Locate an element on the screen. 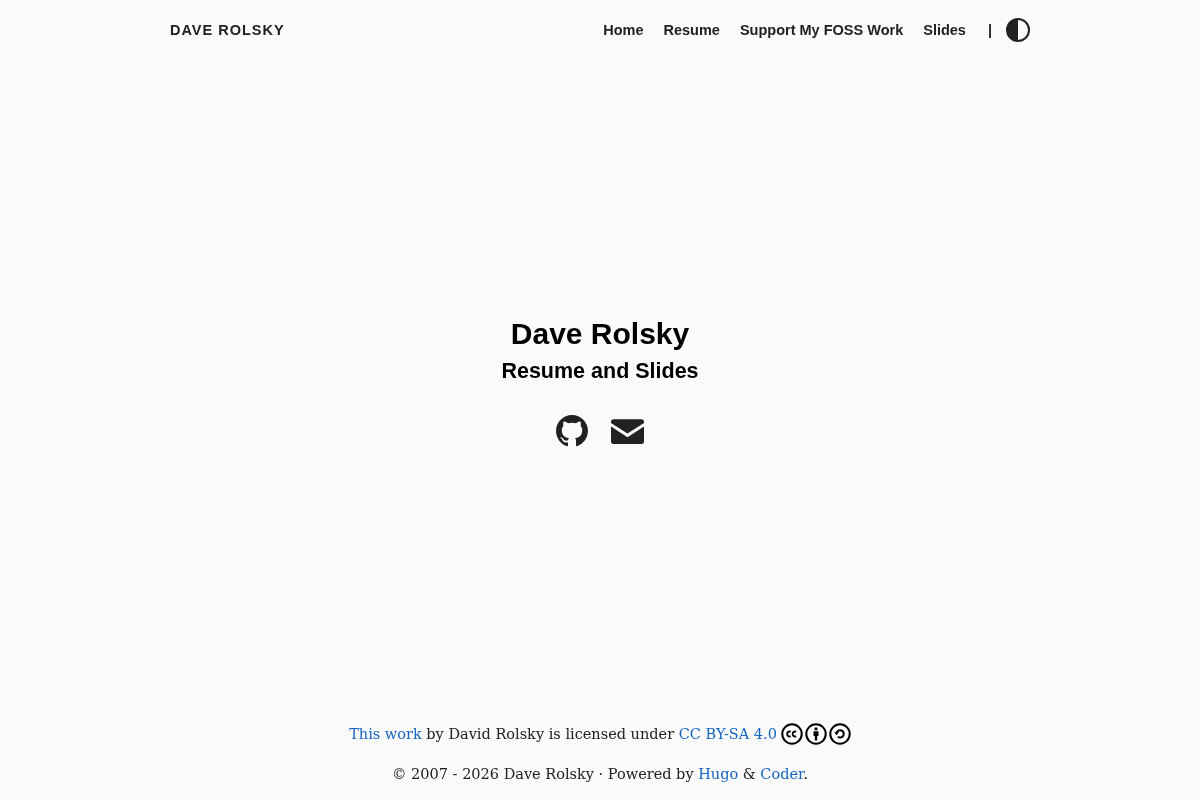  text-link: This work is located at coordinates (385, 734).